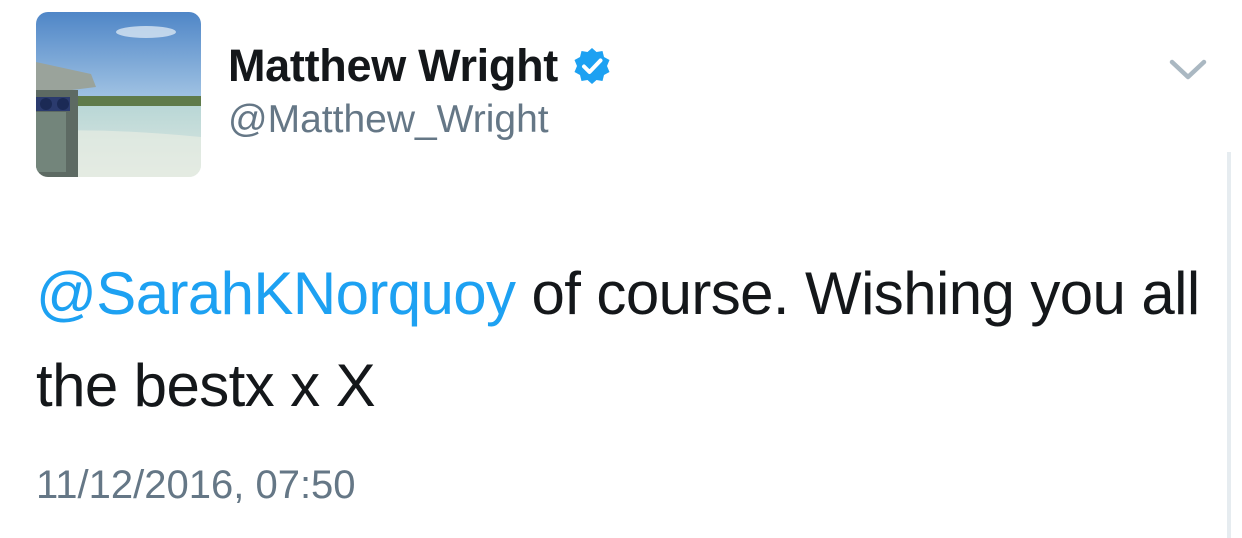 The width and height of the screenshot is (1242, 538). What do you see at coordinates (388, 120) in the screenshot?
I see `author-handle: @Matthew_Wright` at bounding box center [388, 120].